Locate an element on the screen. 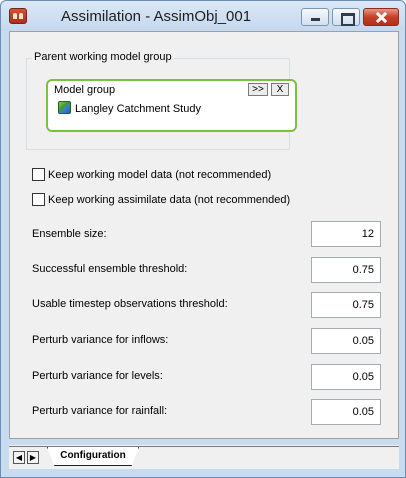 The height and width of the screenshot is (478, 406). tab-strip: ◀ ▶ Configuration is located at coordinates (204, 457).